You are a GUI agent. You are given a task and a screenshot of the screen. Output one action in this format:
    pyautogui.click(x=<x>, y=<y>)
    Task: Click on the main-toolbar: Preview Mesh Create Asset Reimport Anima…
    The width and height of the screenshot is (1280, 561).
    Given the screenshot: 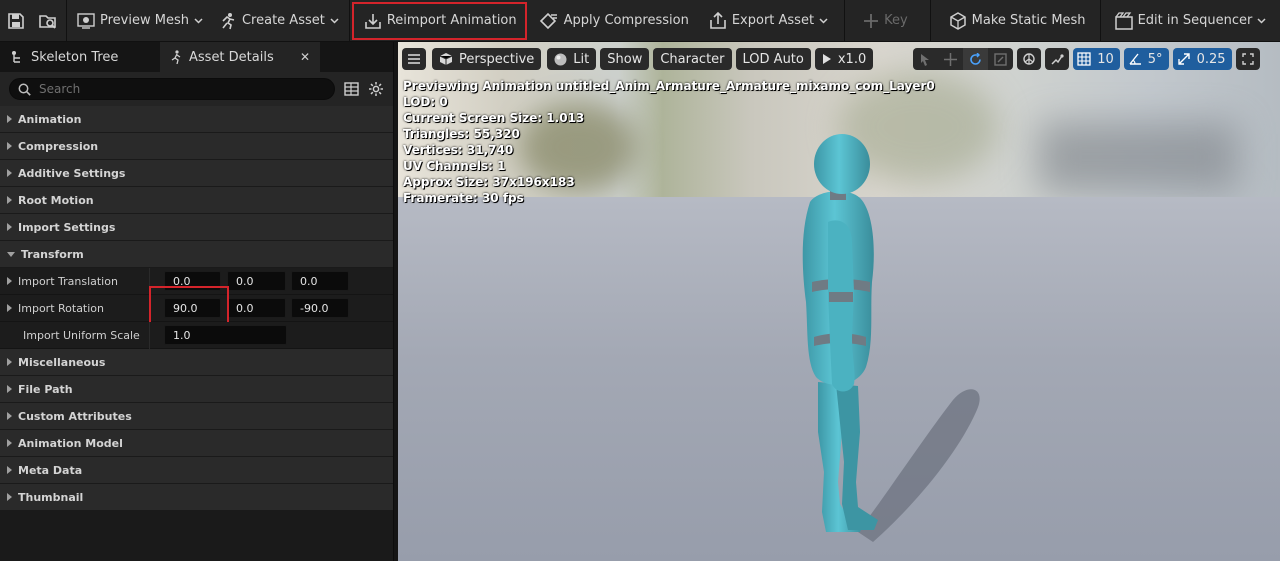 What is the action you would take?
    pyautogui.click(x=640, y=21)
    